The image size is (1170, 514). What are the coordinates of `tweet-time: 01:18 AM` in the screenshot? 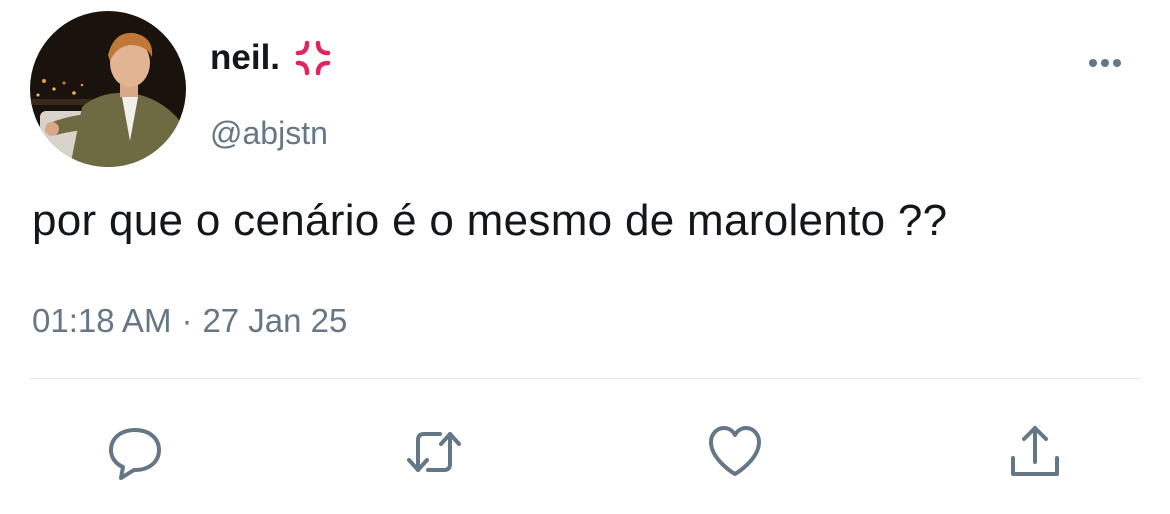 It's located at (102, 320).